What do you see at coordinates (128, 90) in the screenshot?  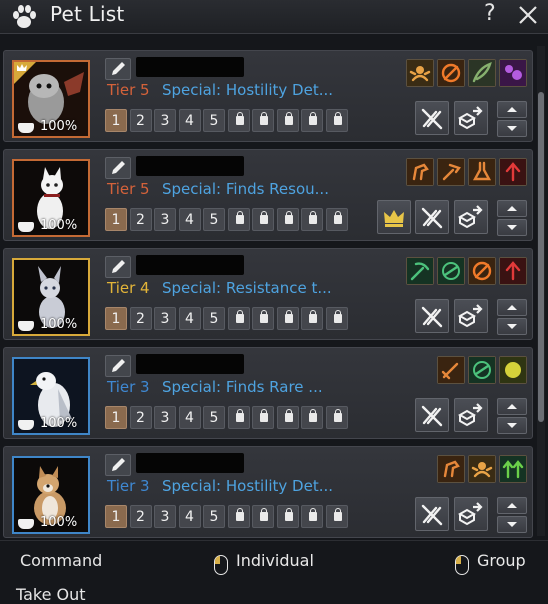 I see `pet-tier: Tier 5` at bounding box center [128, 90].